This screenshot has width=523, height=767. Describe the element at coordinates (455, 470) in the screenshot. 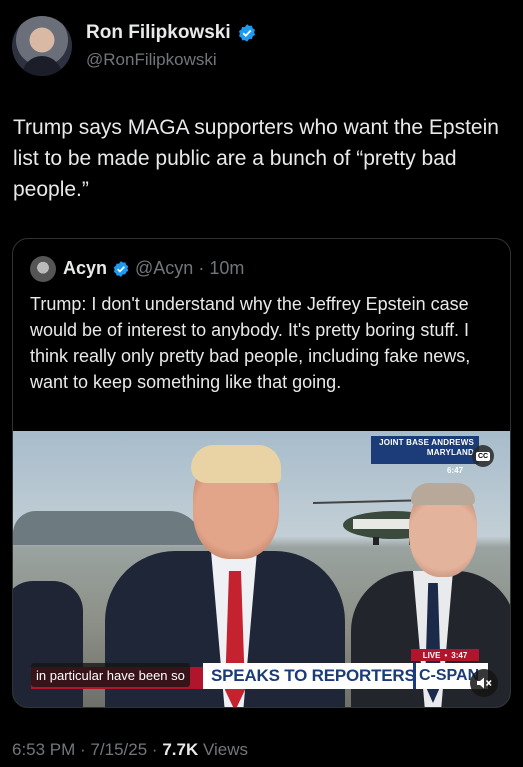

I see `location-time: 6:47` at that location.